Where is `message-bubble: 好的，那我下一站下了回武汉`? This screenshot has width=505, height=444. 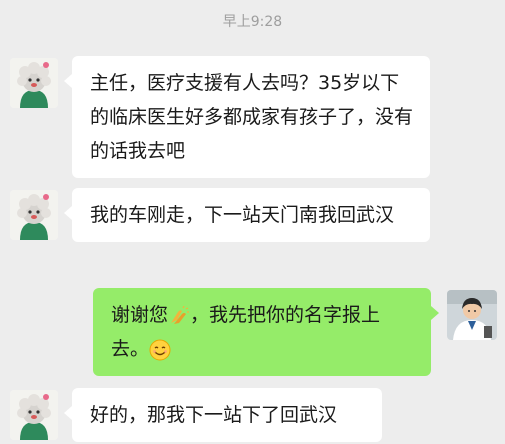 message-bubble: 好的，那我下一站下了回武汉 is located at coordinates (223, 415).